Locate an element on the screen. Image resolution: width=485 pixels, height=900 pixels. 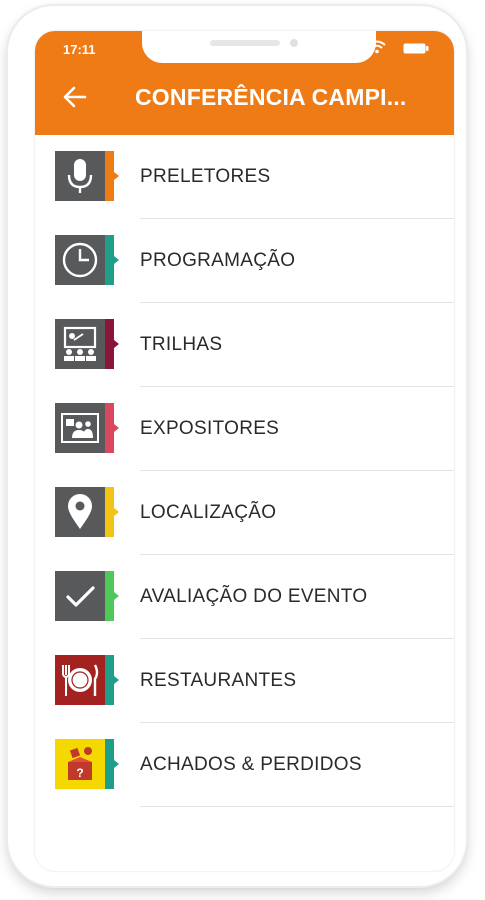
tile: ? is located at coordinates (80, 764).